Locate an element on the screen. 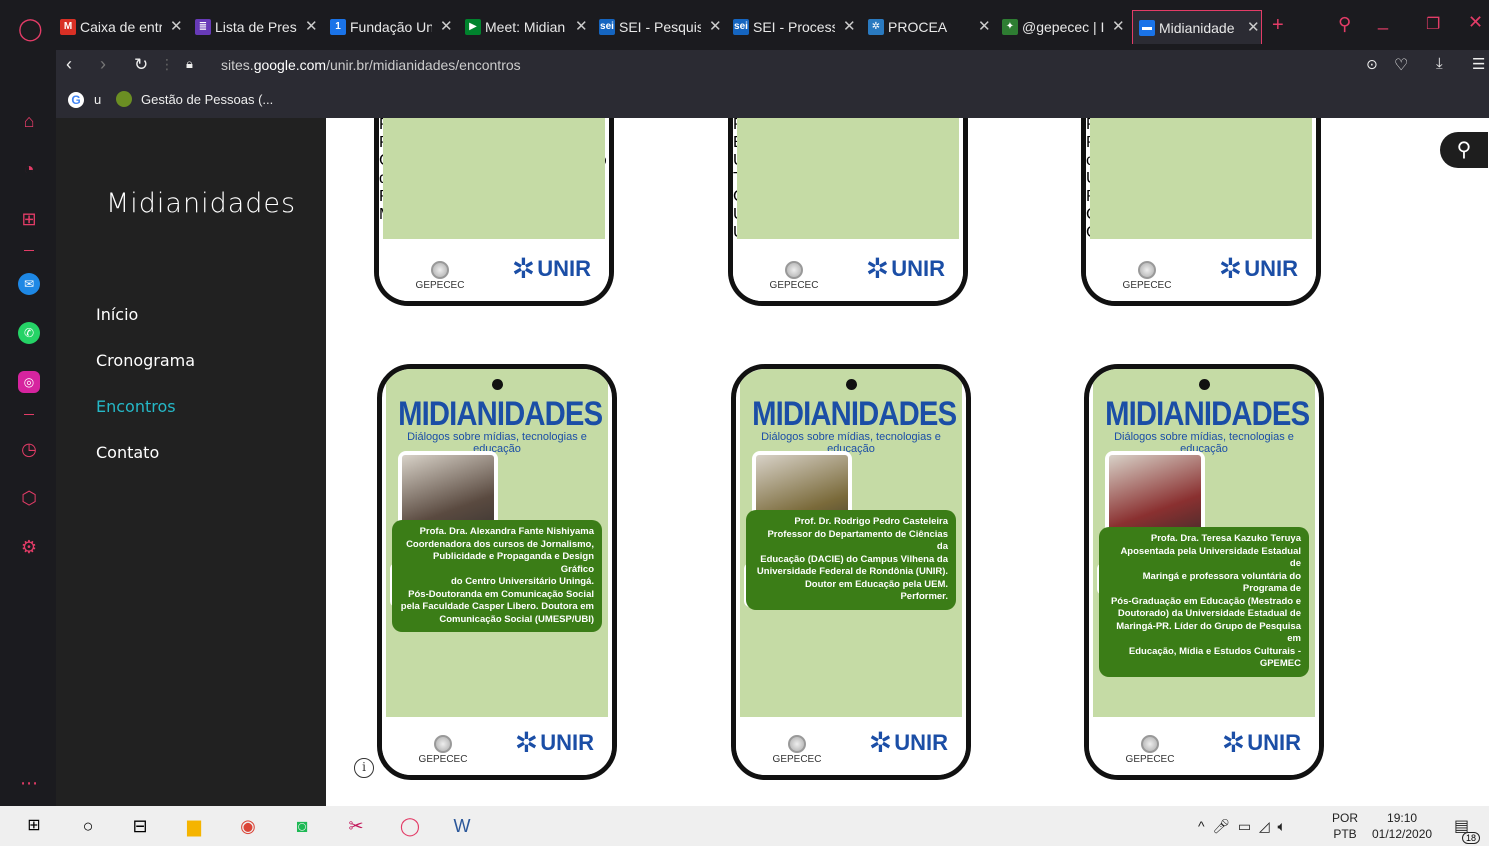  card-brand: MIDIANIDADES is located at coordinates (854, 414).